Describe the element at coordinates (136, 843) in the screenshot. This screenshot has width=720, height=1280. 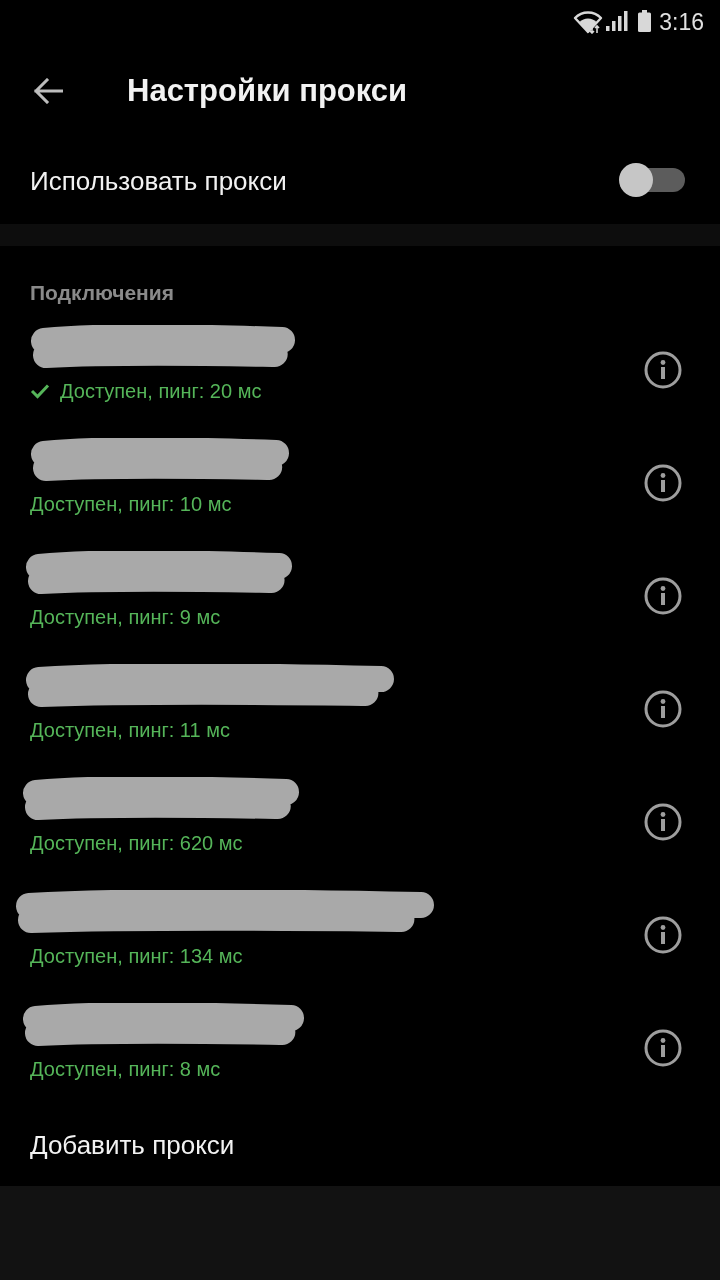
I see `status-text: Доступен, пинг: 620 мс` at that location.